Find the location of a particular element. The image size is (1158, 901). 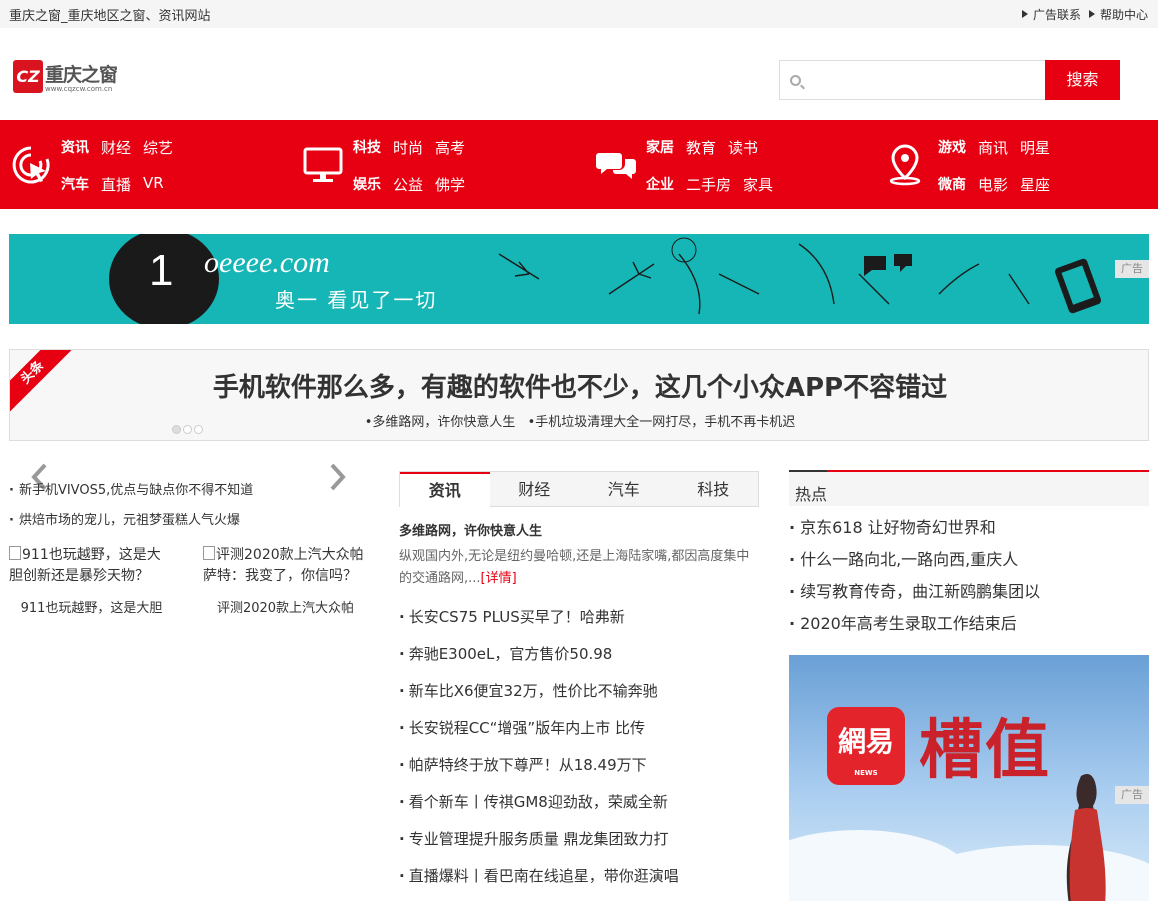

nav-item: 微商 is located at coordinates (952, 184).